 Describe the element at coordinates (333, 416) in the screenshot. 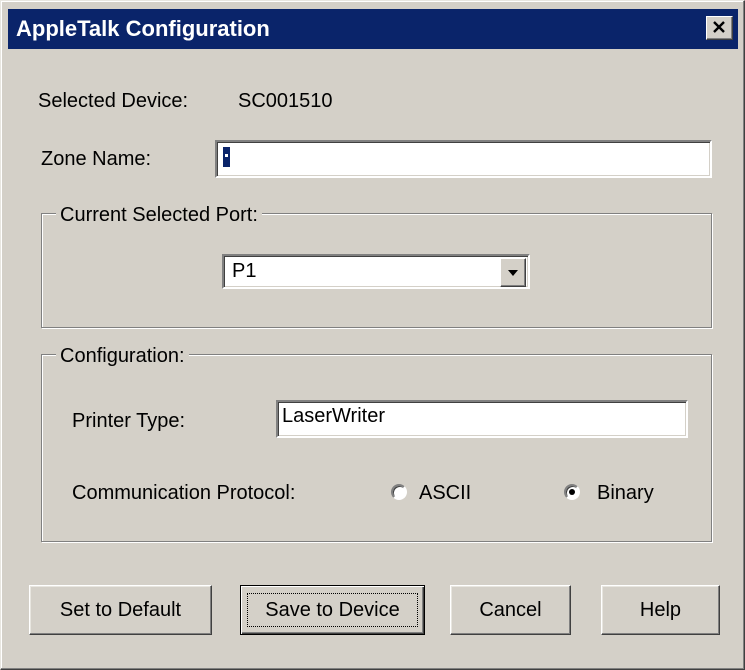

I see `printer-type-value: LaserWriter` at that location.